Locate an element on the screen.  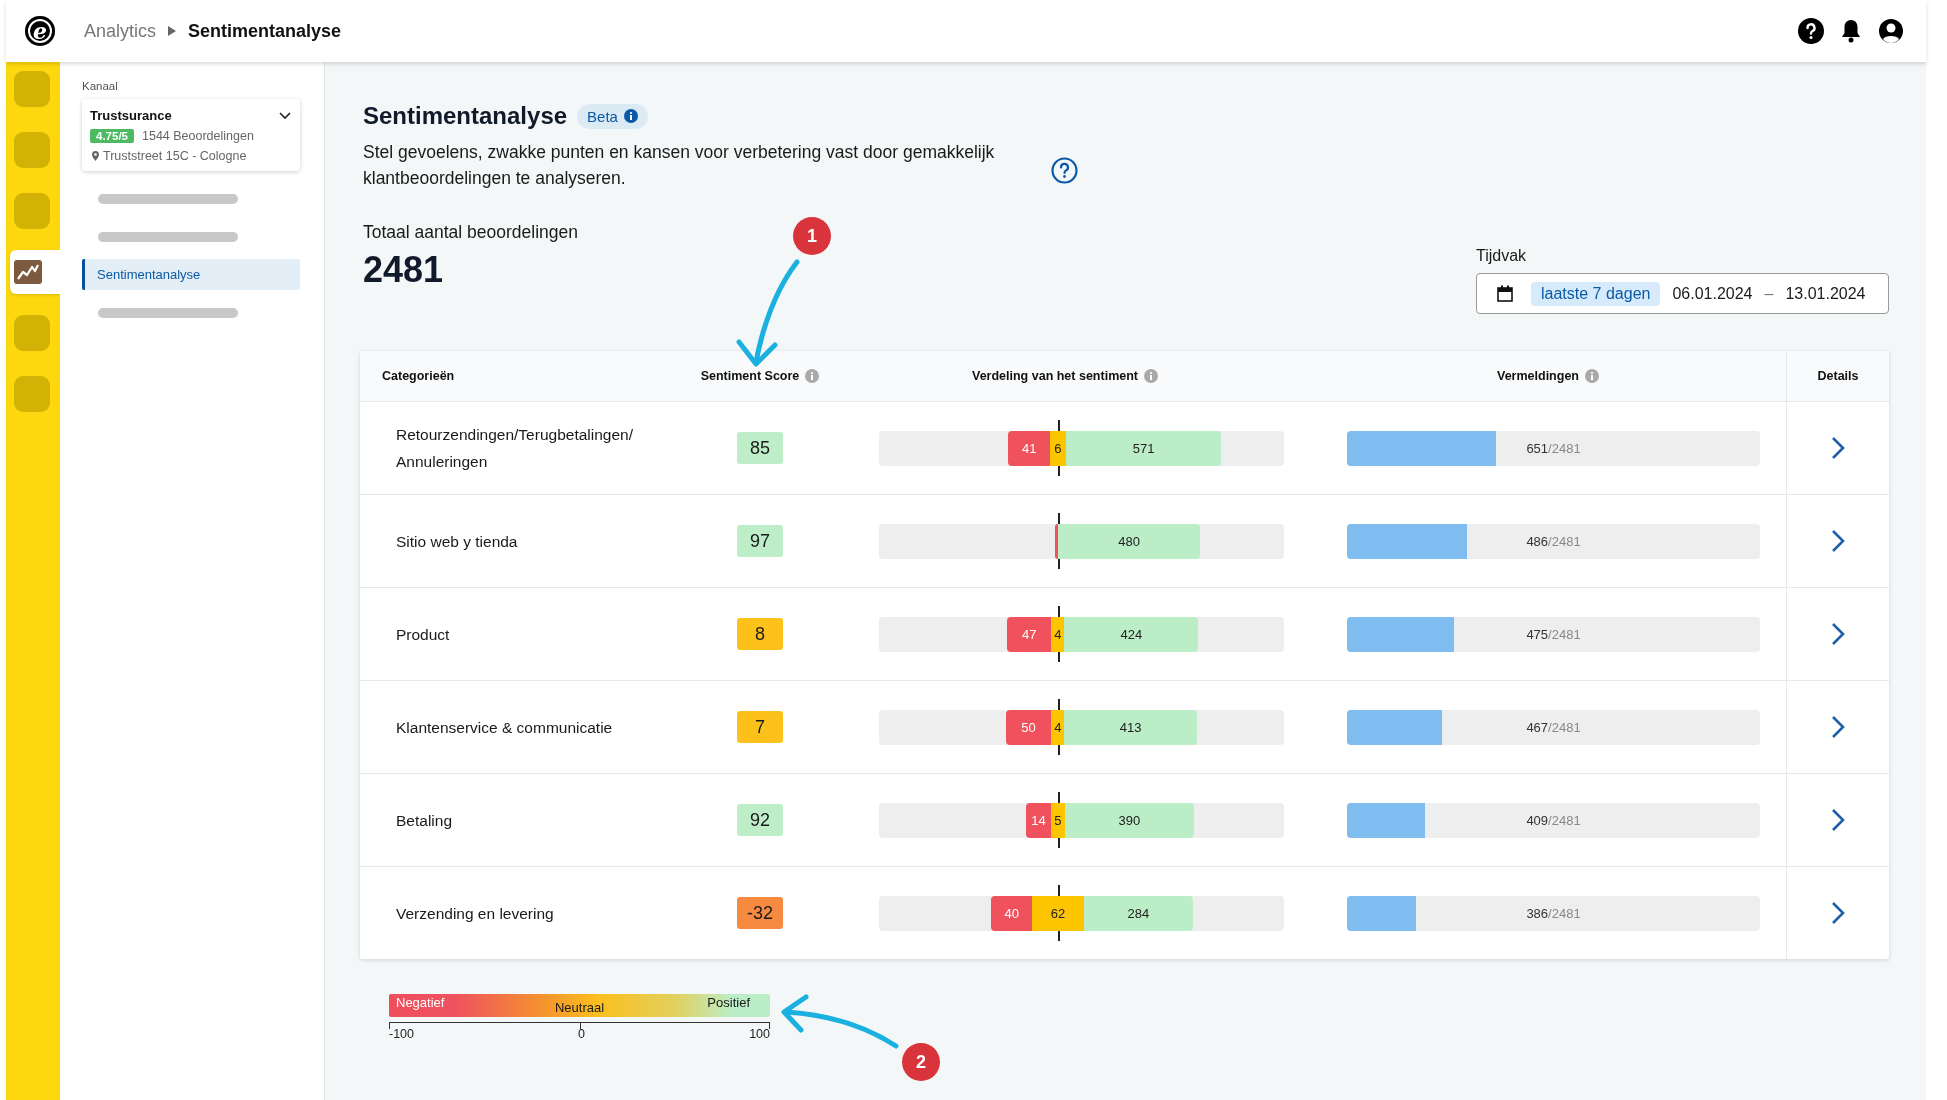
column-header: Details is located at coordinates (1838, 376).